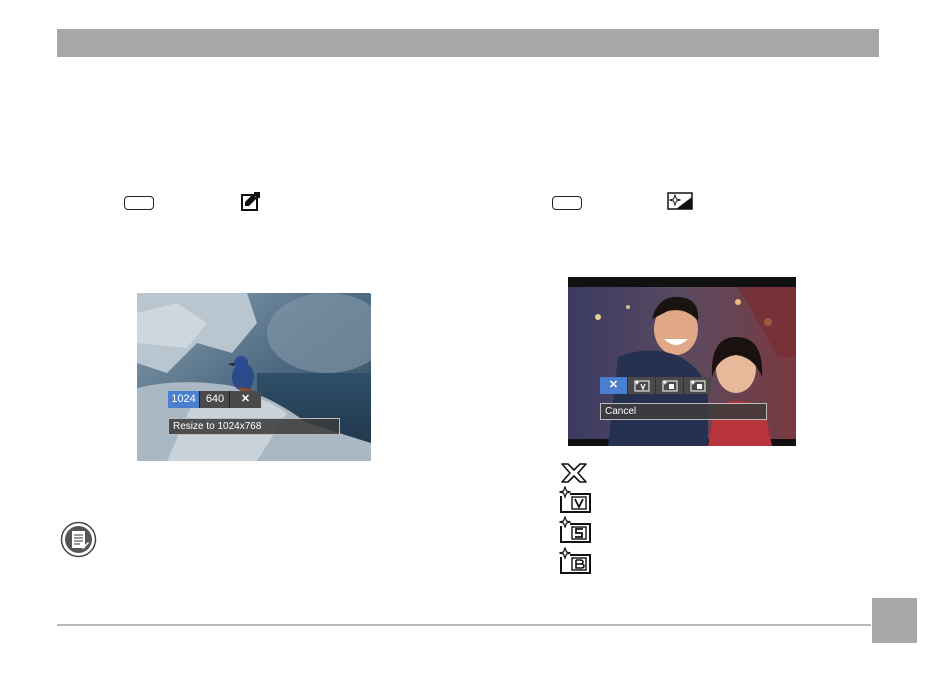  Describe the element at coordinates (894, 620) in the screenshot. I see `page-number` at that location.